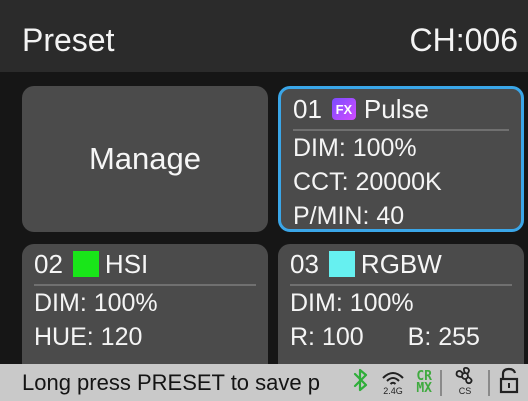 The height and width of the screenshot is (401, 528). What do you see at coordinates (88, 337) in the screenshot?
I see `preset-hue: HUE: 120` at bounding box center [88, 337].